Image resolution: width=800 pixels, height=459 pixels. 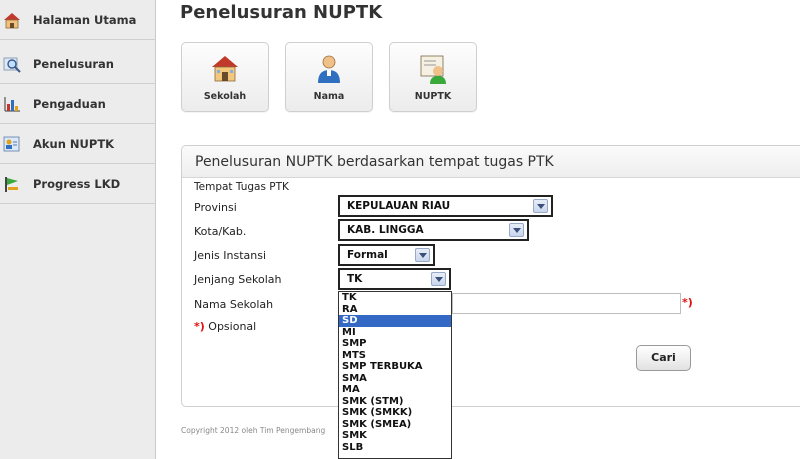 What do you see at coordinates (395, 390) in the screenshot?
I see `dropdown-option: MA` at bounding box center [395, 390].